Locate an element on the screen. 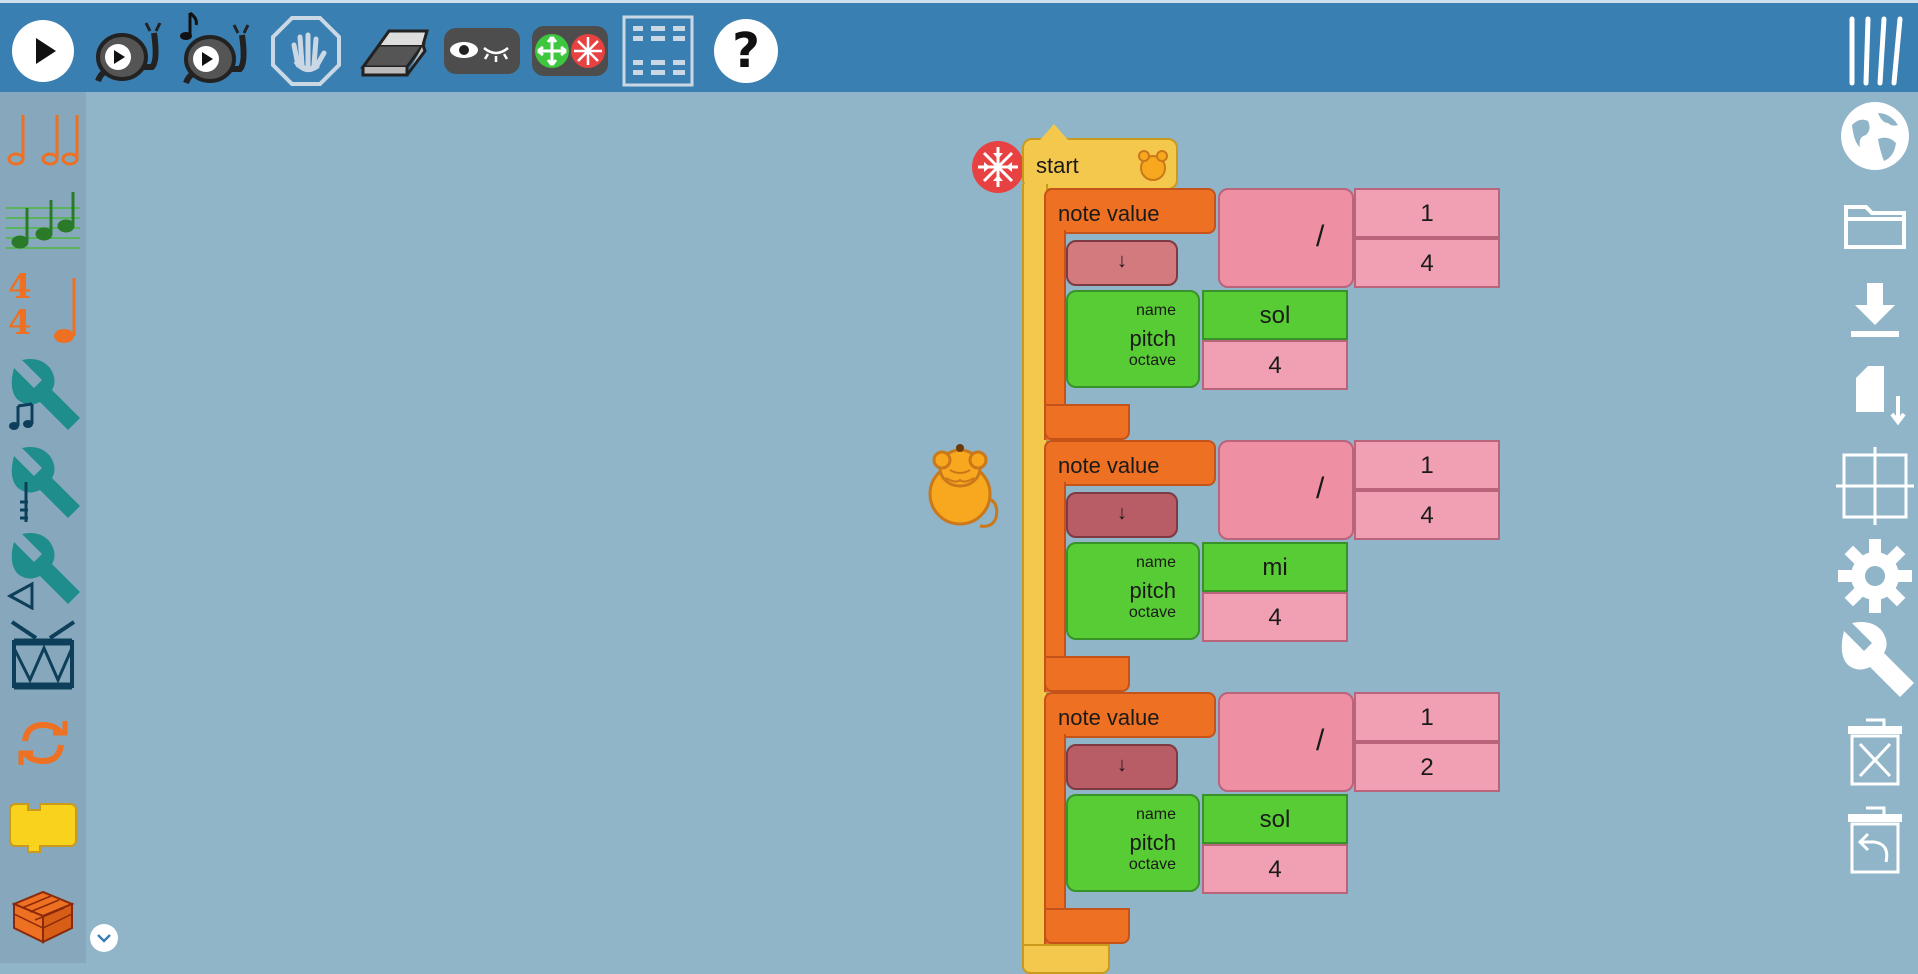  help-label: ? is located at coordinates (746, 51).